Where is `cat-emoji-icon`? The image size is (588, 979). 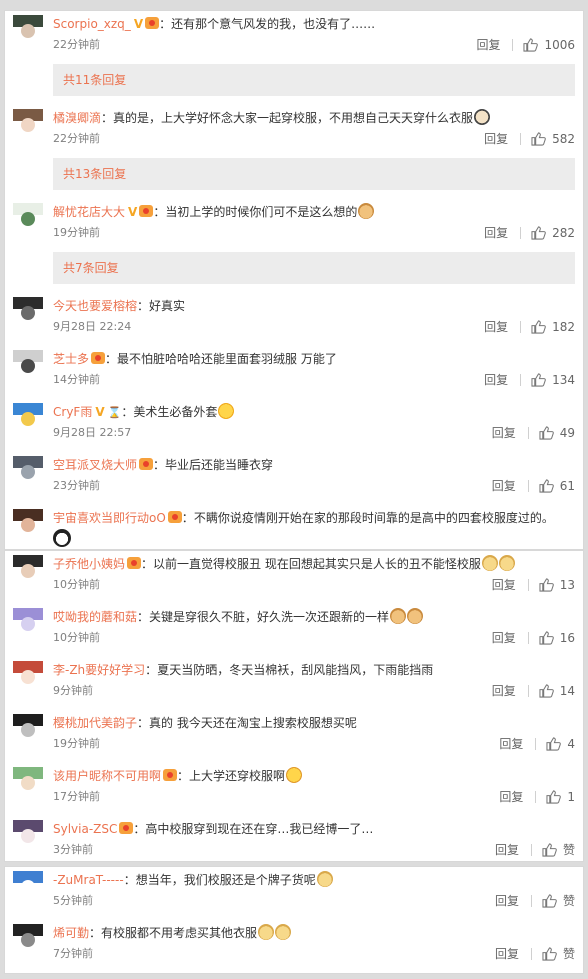
cat-emoji-icon is located at coordinates (398, 616).